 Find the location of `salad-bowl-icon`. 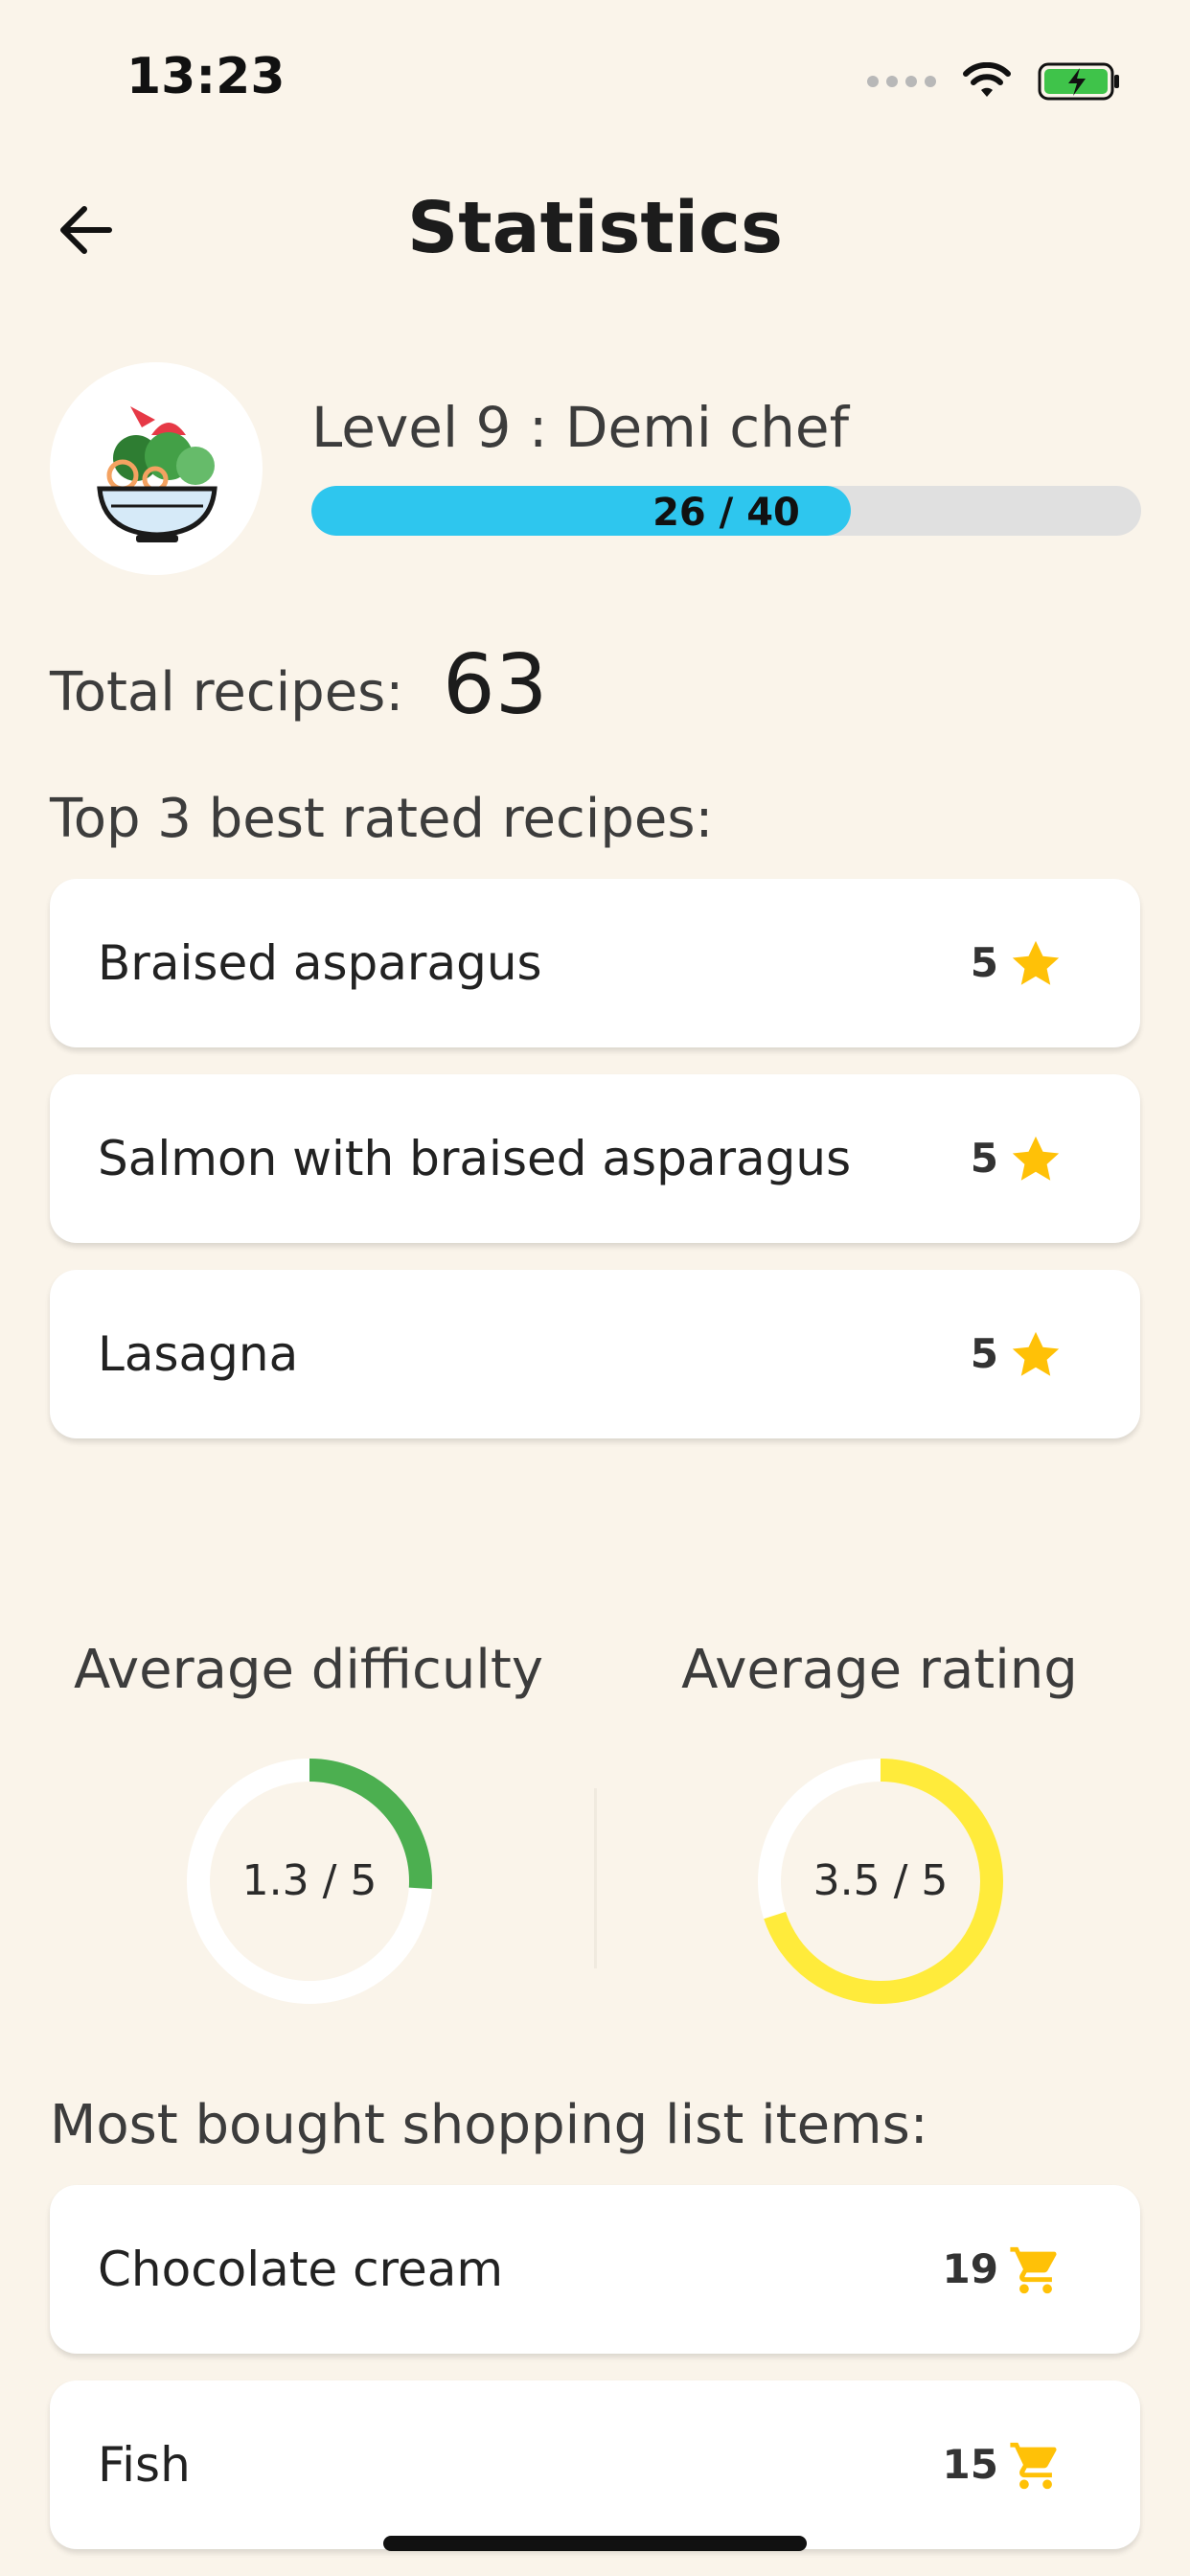

salad-bowl-icon is located at coordinates (157, 474).